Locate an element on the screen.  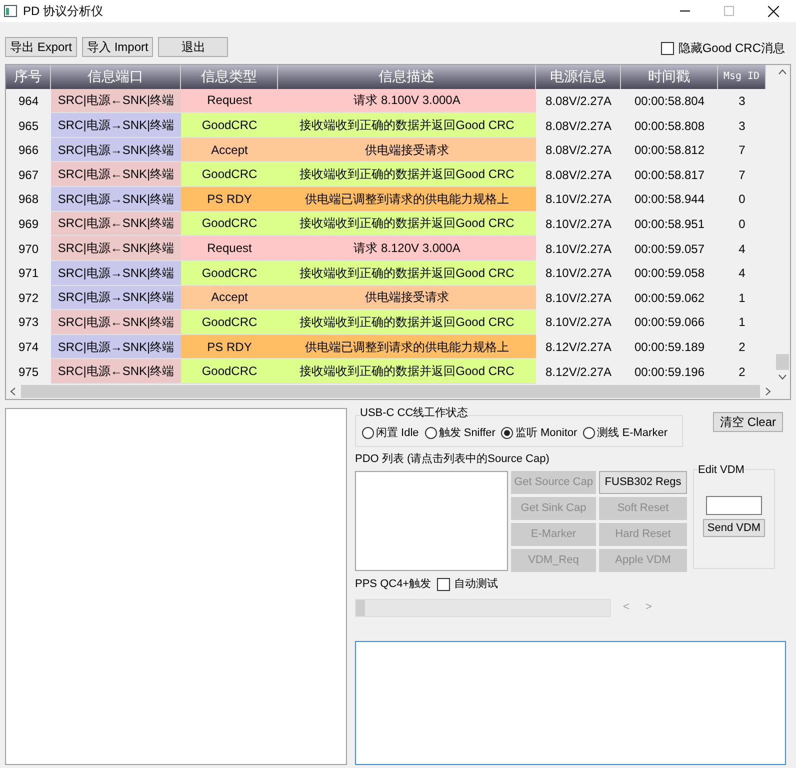
pdo-list is located at coordinates (431, 521).